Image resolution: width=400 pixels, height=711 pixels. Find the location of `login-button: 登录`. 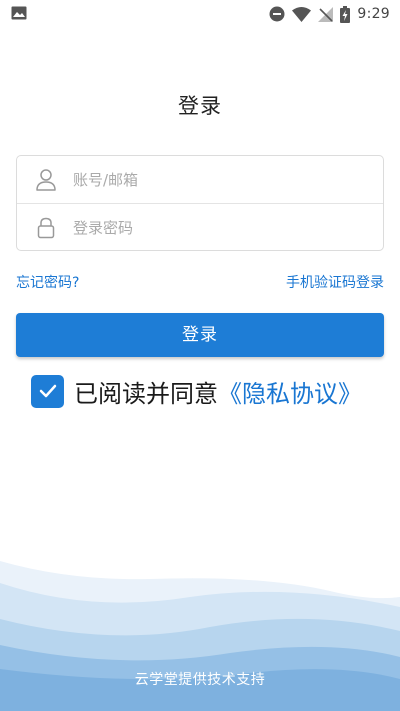

login-button: 登录 is located at coordinates (200, 335).